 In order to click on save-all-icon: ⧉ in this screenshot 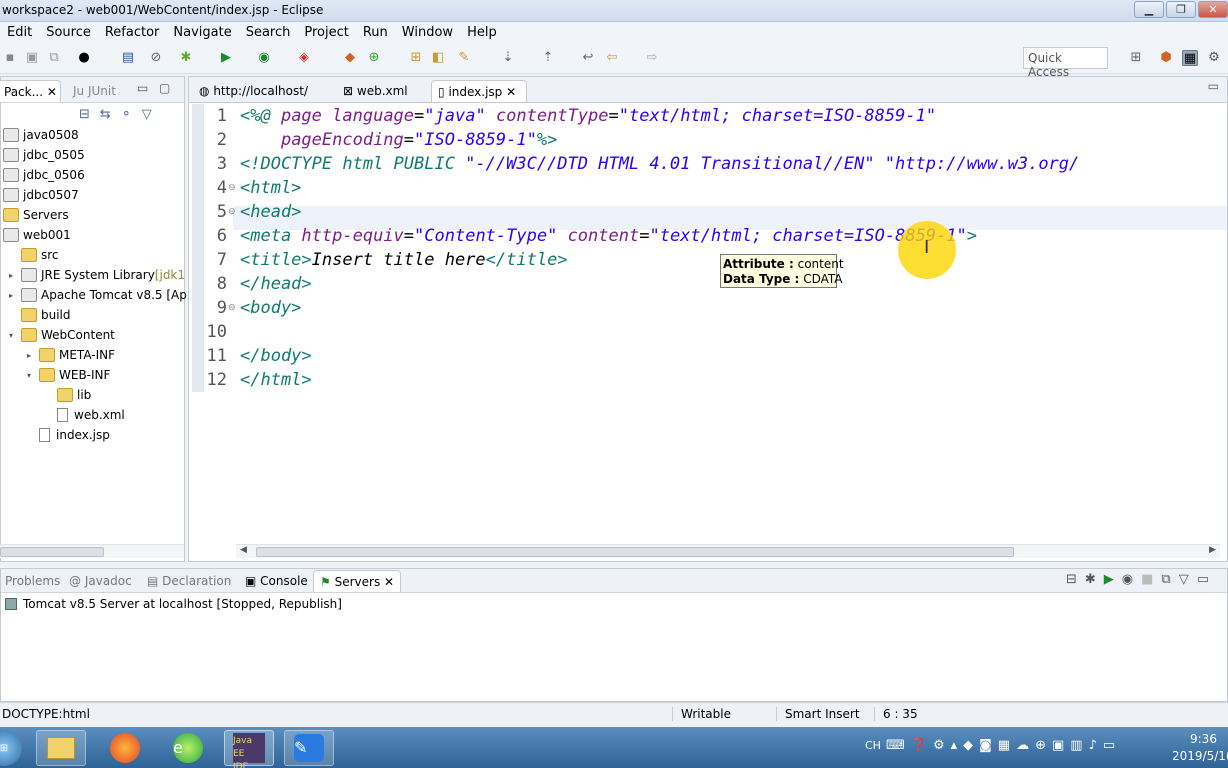, I will do `click(54, 58)`.